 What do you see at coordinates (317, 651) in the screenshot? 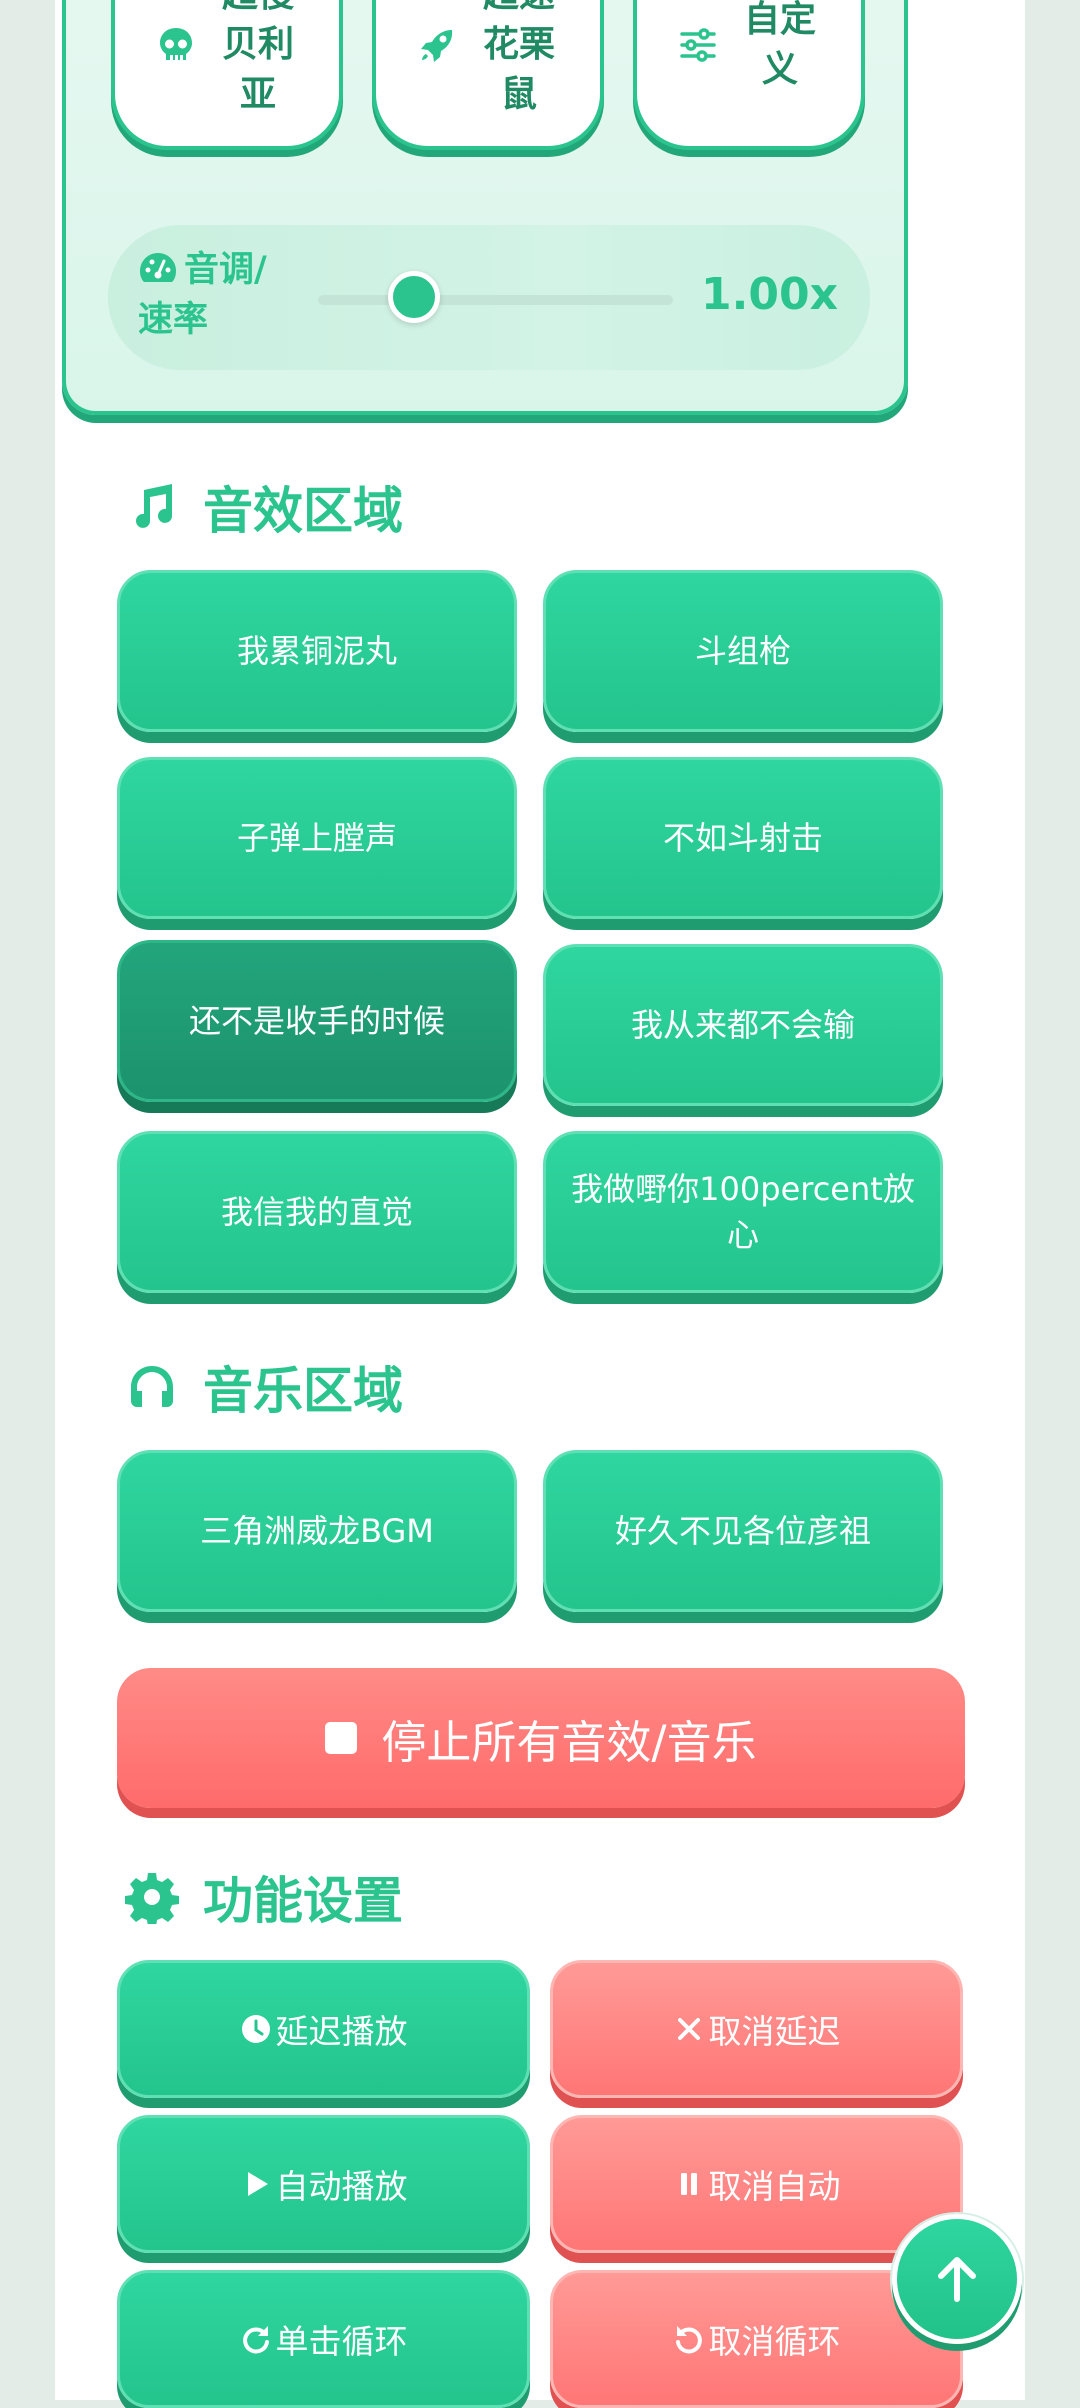
I see `sound-button: 我累铜泥丸` at bounding box center [317, 651].